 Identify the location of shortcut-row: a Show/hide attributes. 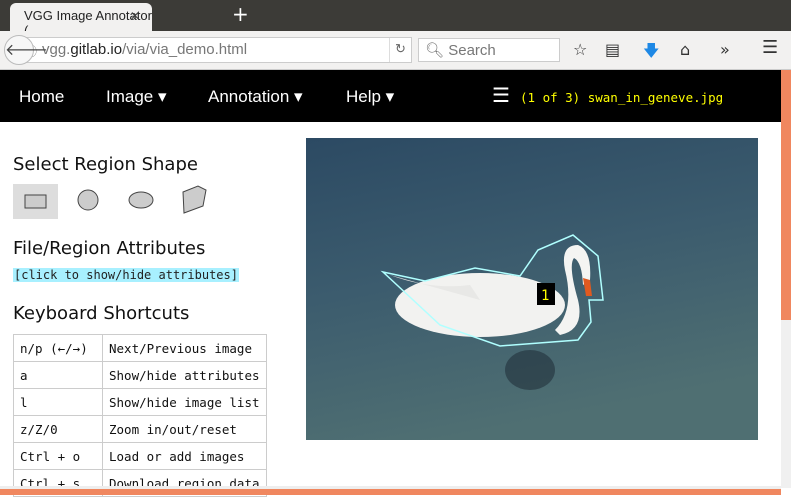
(140, 375).